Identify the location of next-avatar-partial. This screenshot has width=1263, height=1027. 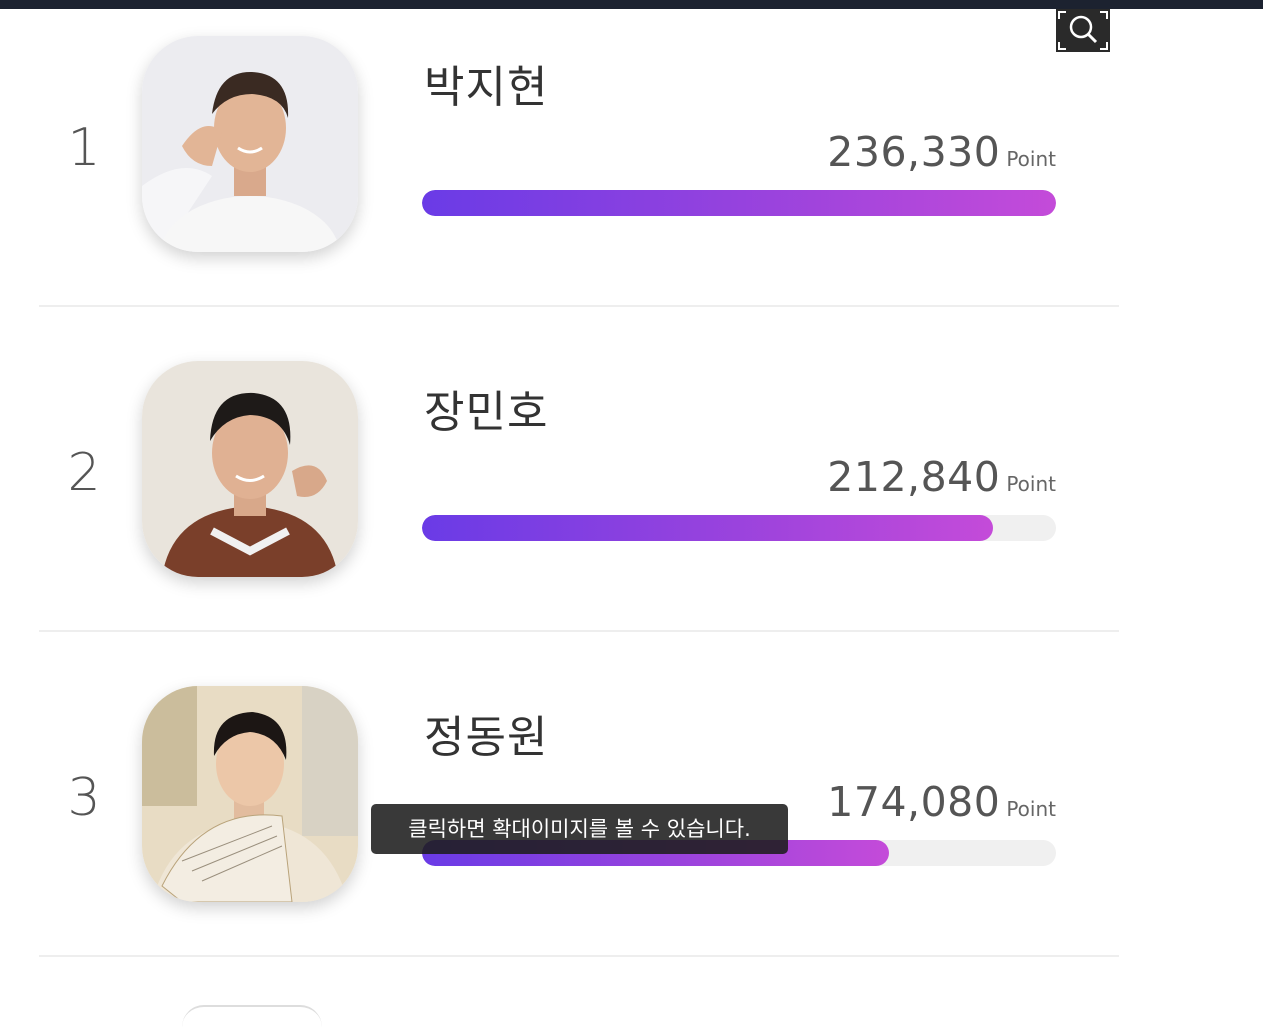
(252, 1016).